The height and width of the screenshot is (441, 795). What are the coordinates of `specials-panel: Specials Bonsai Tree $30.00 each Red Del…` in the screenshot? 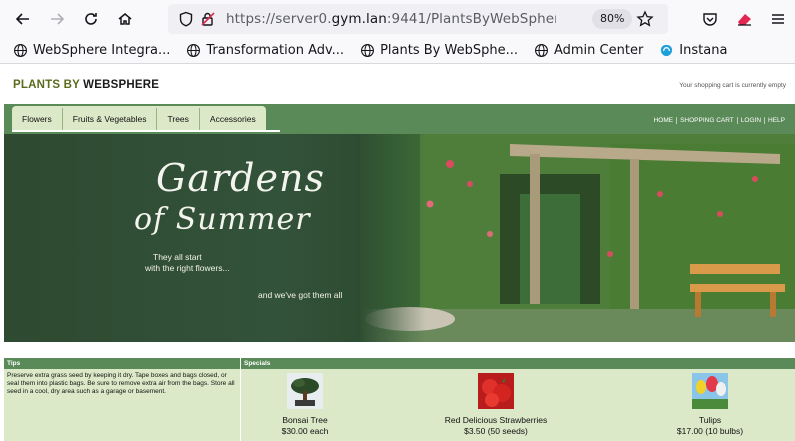 It's located at (518, 399).